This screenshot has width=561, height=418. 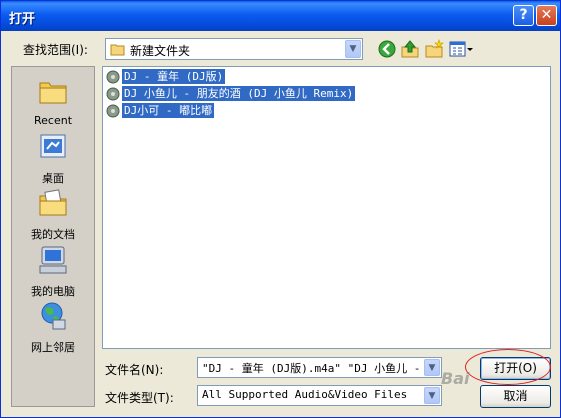 I want to click on place-network: 网上邻居, so click(x=53, y=327).